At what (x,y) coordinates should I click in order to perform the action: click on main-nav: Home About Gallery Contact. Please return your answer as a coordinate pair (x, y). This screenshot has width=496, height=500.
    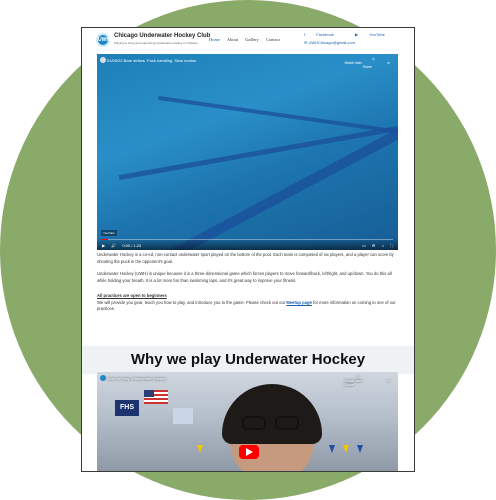
    Looking at the image, I should click on (247, 39).